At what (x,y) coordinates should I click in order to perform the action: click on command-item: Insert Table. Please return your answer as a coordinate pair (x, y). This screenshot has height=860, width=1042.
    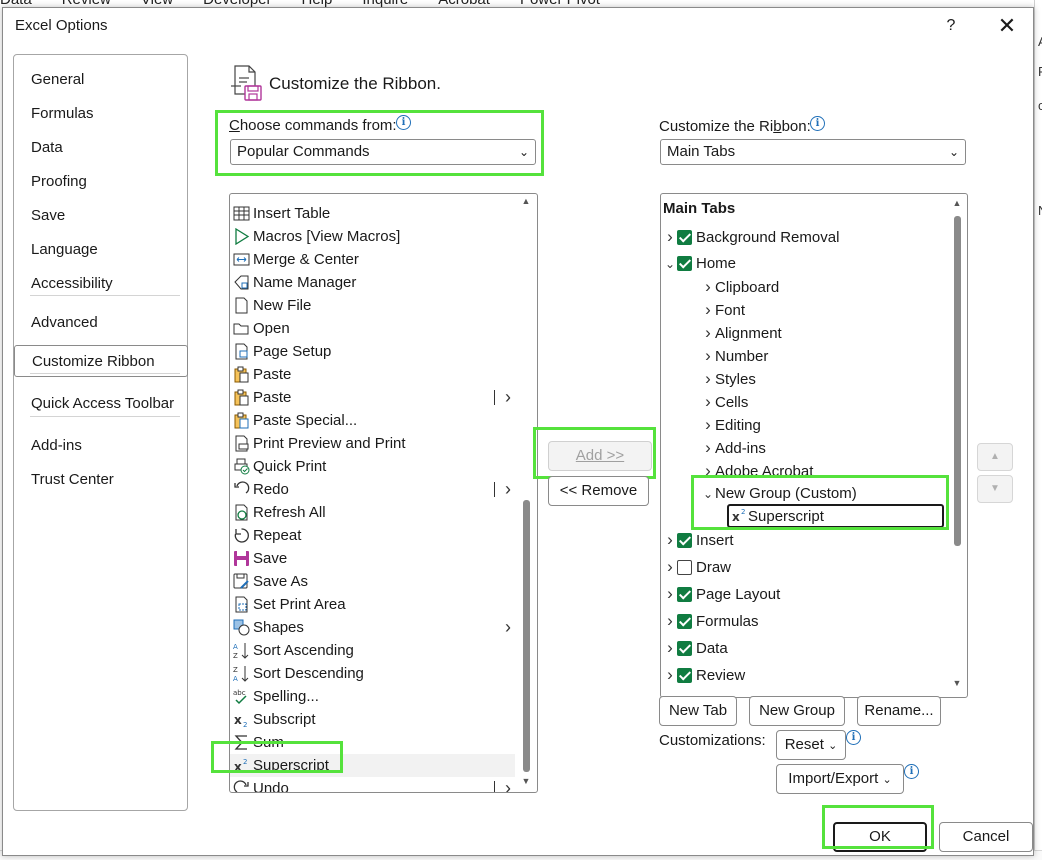
    Looking at the image, I should click on (372, 213).